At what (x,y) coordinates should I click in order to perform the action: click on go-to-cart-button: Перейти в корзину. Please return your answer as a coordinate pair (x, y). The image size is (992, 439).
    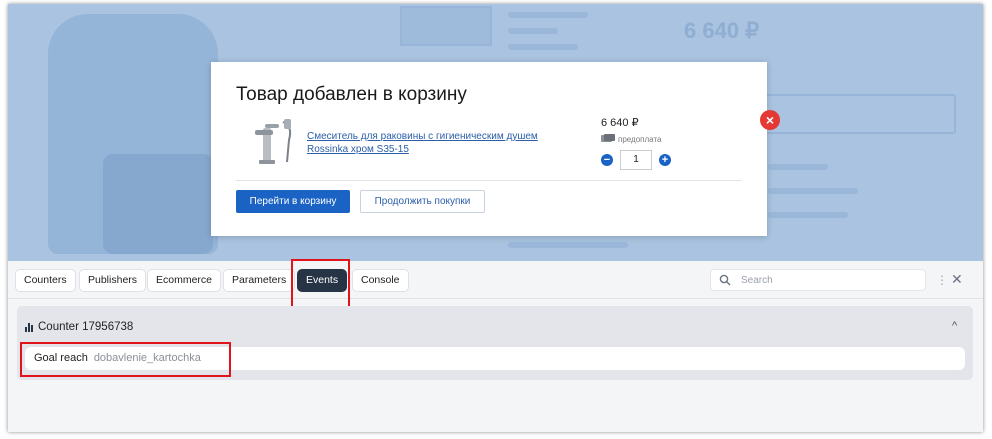
    Looking at the image, I should click on (293, 201).